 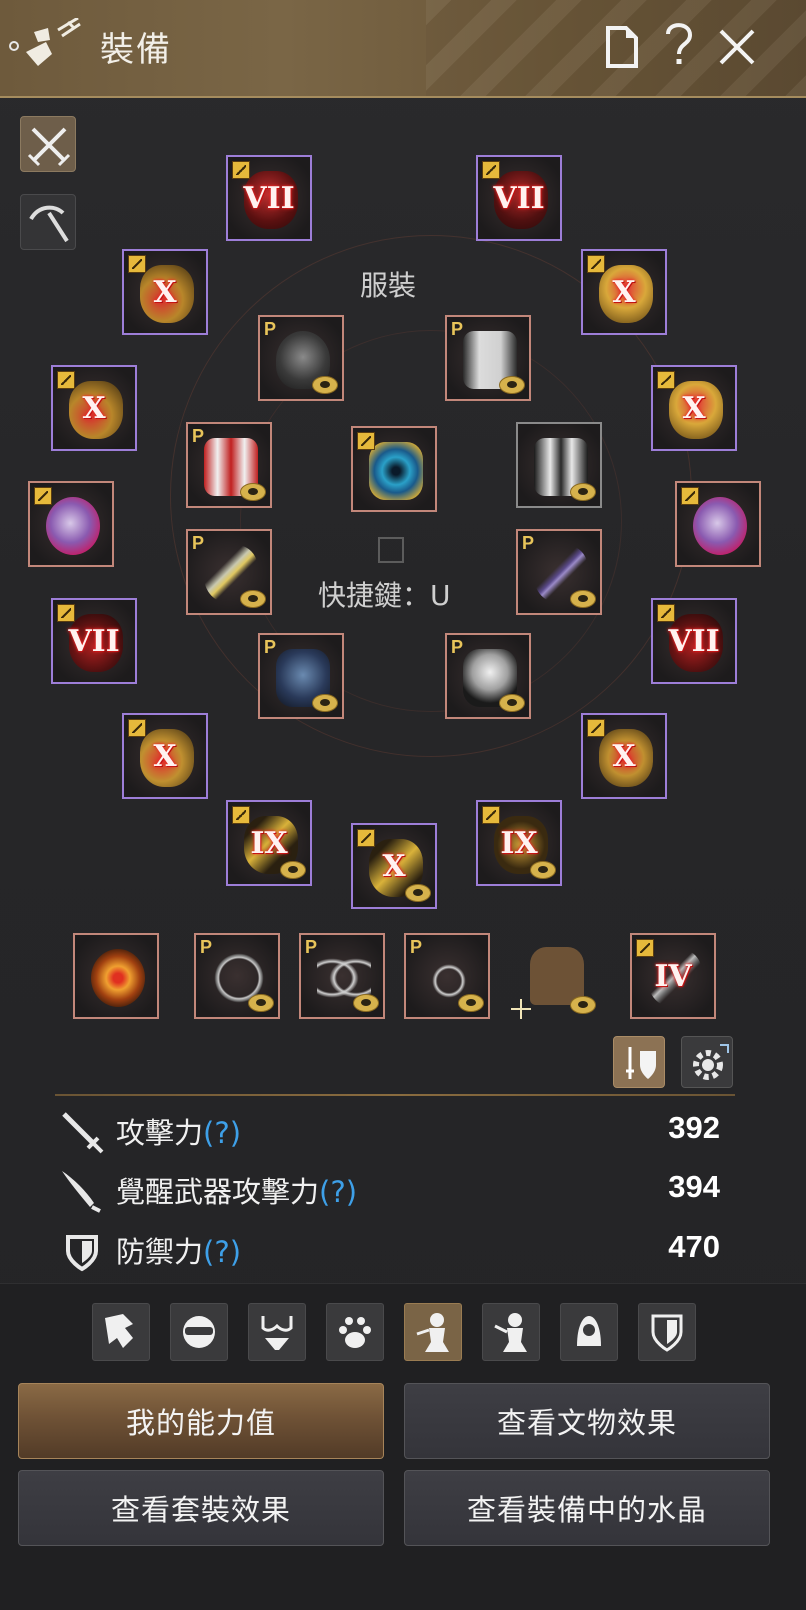 I want to click on stat-label: 防禦力(?), so click(x=179, y=1252).